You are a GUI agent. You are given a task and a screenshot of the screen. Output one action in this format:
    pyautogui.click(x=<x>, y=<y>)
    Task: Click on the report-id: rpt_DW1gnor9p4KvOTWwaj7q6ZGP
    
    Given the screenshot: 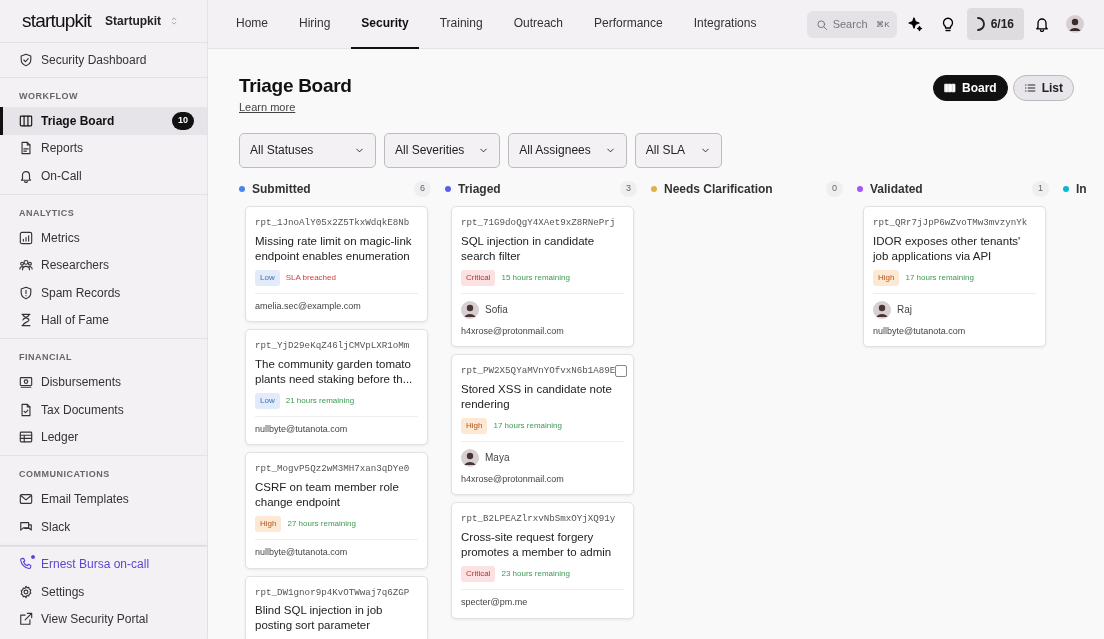 What is the action you would take?
    pyautogui.click(x=332, y=592)
    